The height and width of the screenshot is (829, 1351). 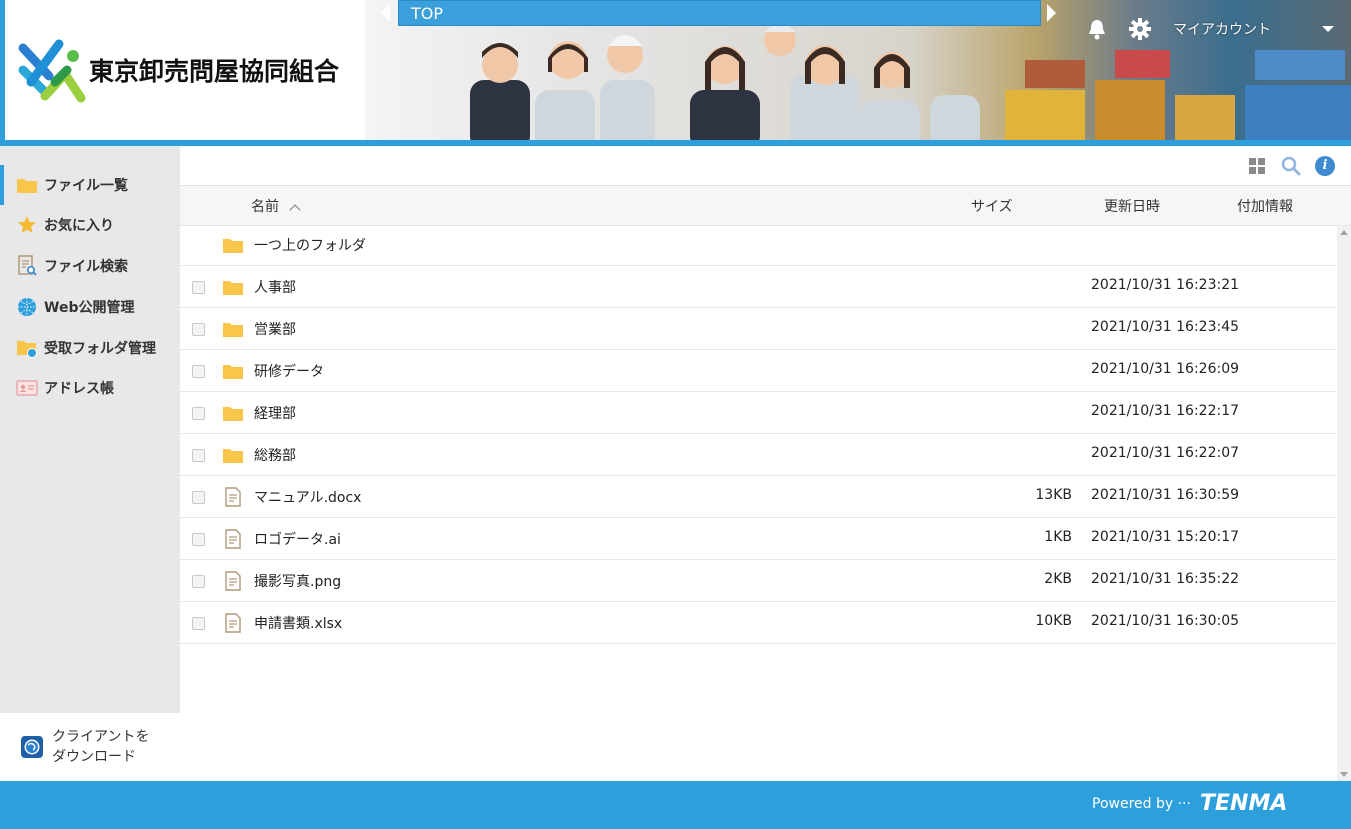 What do you see at coordinates (27, 266) in the screenshot?
I see `file-search-icon` at bounding box center [27, 266].